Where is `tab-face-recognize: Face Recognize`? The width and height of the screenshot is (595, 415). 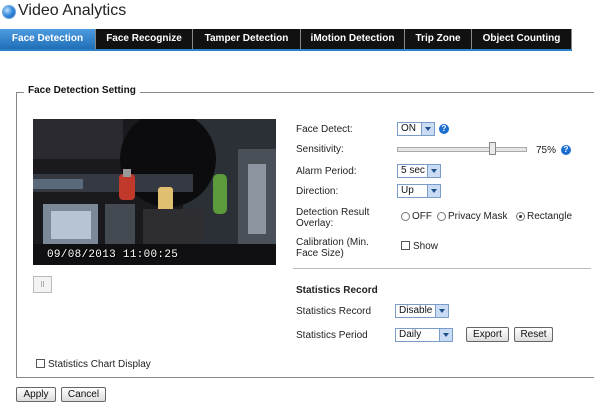
tab-face-recognize: Face Recognize is located at coordinates (144, 39).